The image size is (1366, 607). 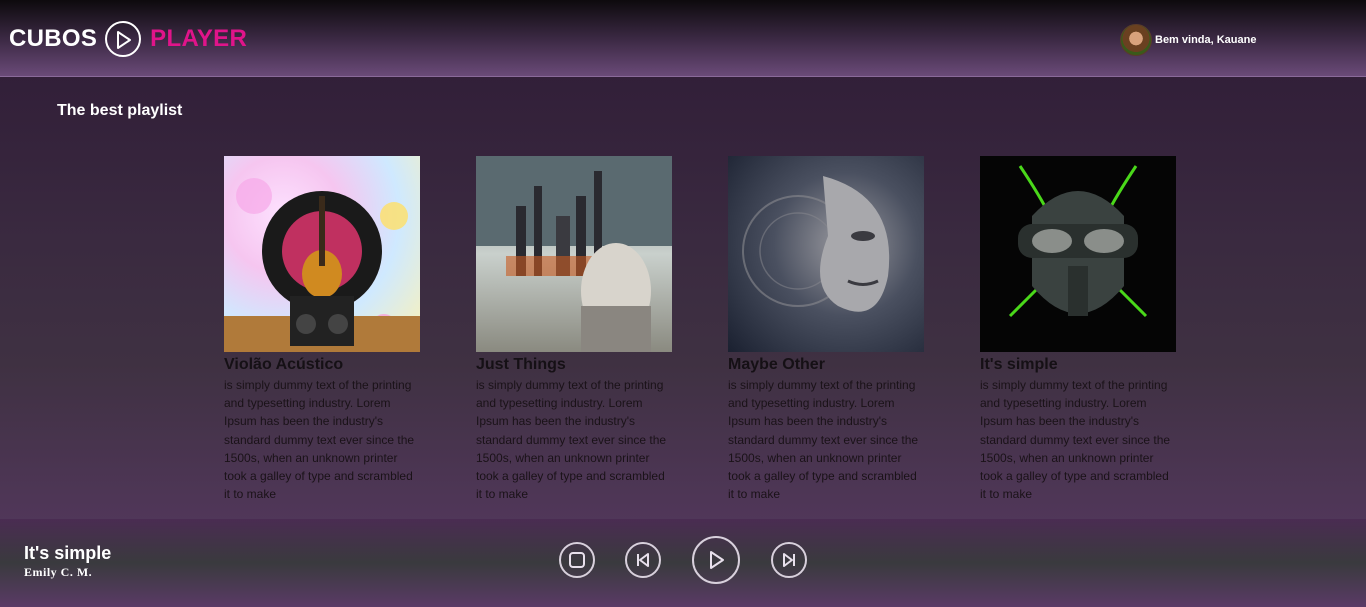 What do you see at coordinates (1206, 40) in the screenshot?
I see `user-greeting: Bem vinda, Kauane` at bounding box center [1206, 40].